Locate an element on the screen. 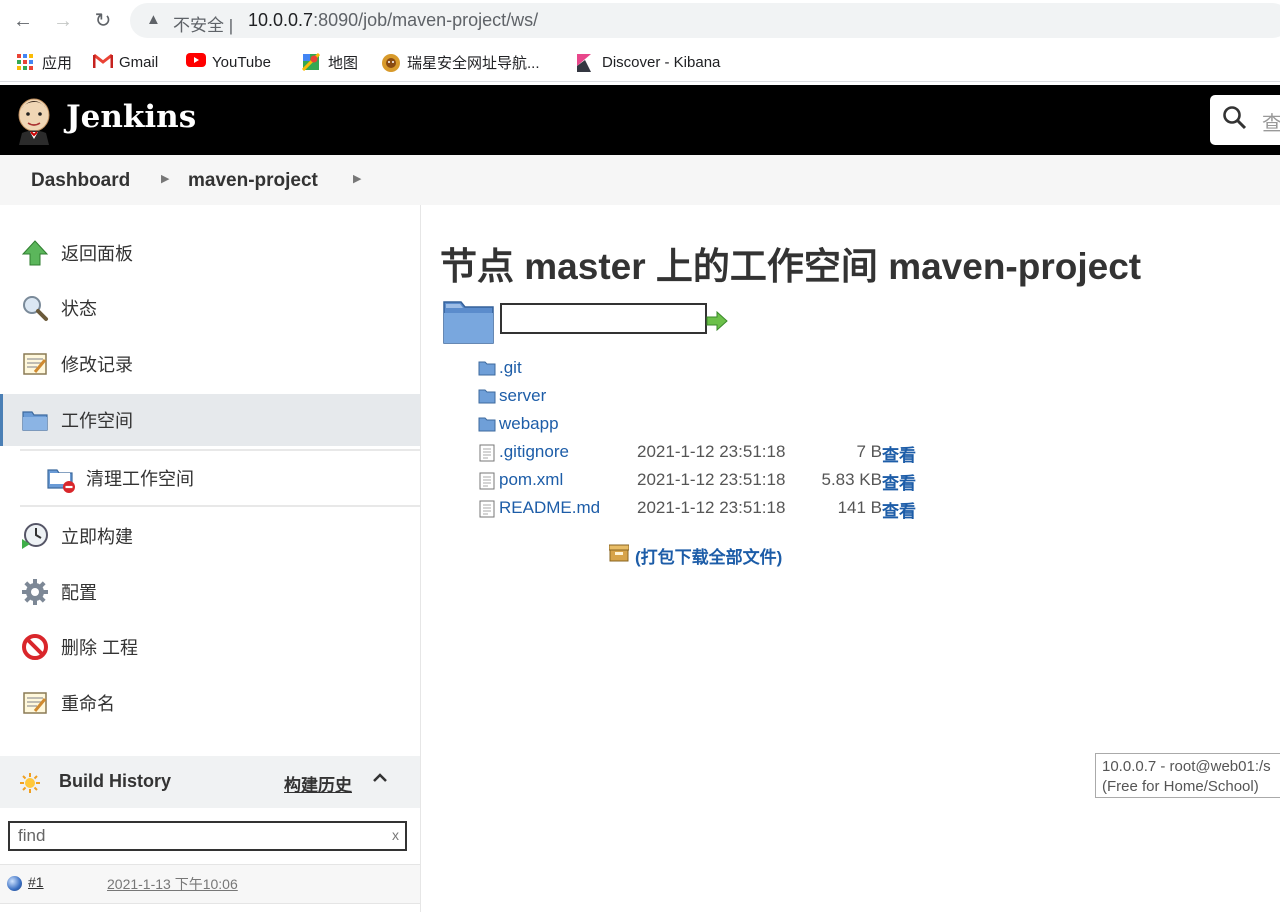  build-date-link: 2021-1-13 下午10:06 is located at coordinates (172, 884).